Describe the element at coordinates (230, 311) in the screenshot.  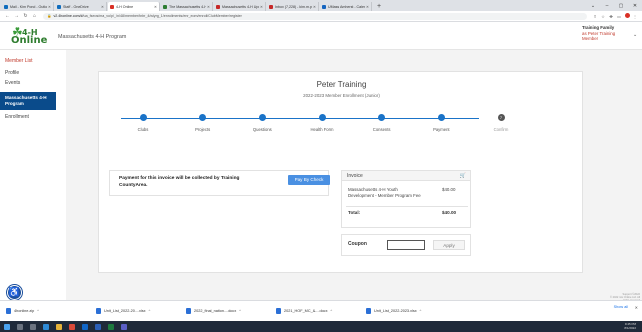
I see `download-item: 2022_final_nation....docx ^` at that location.